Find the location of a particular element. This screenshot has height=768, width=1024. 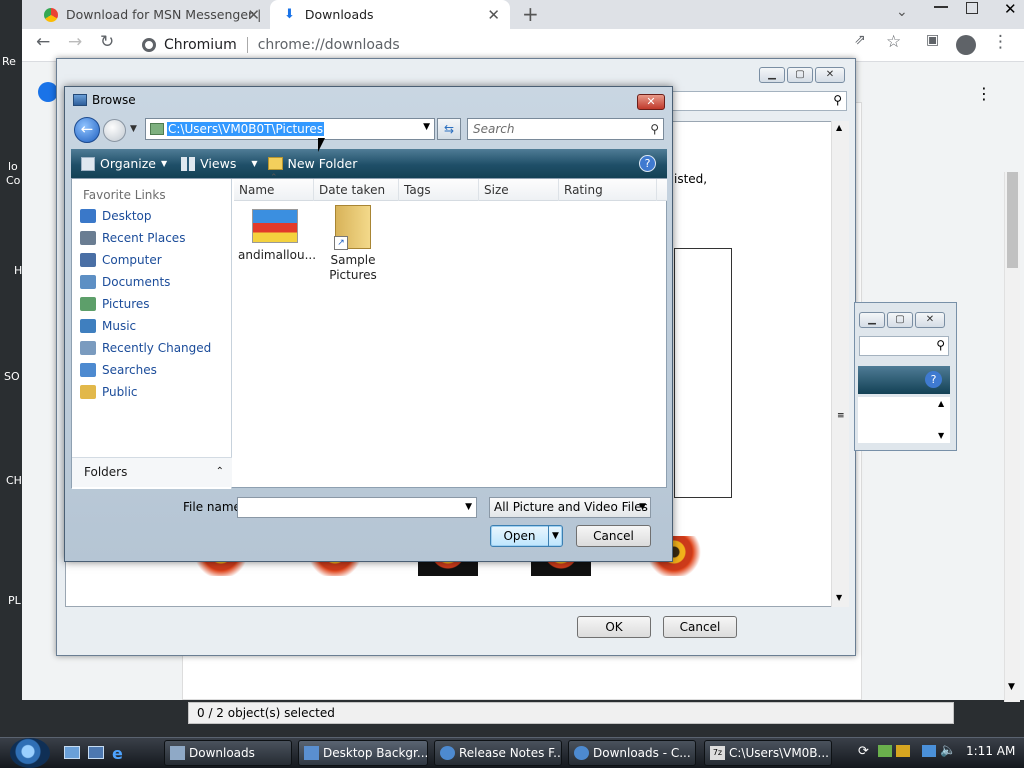

file-type-select: All Picture and Video Files ▼ is located at coordinates (570, 507).